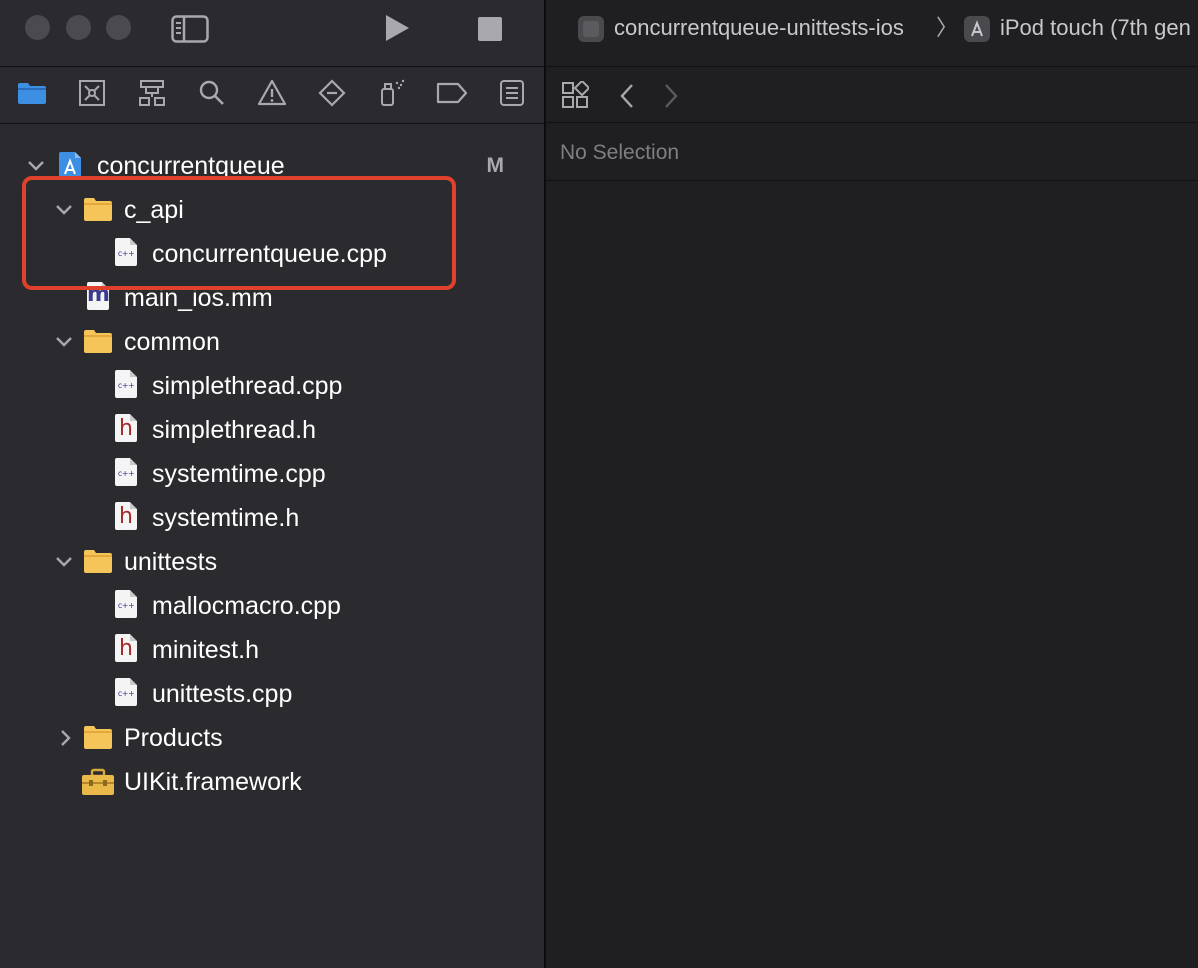 This screenshot has width=1198, height=968. Describe the element at coordinates (872, 122) in the screenshot. I see `jump-bar-divider` at that location.